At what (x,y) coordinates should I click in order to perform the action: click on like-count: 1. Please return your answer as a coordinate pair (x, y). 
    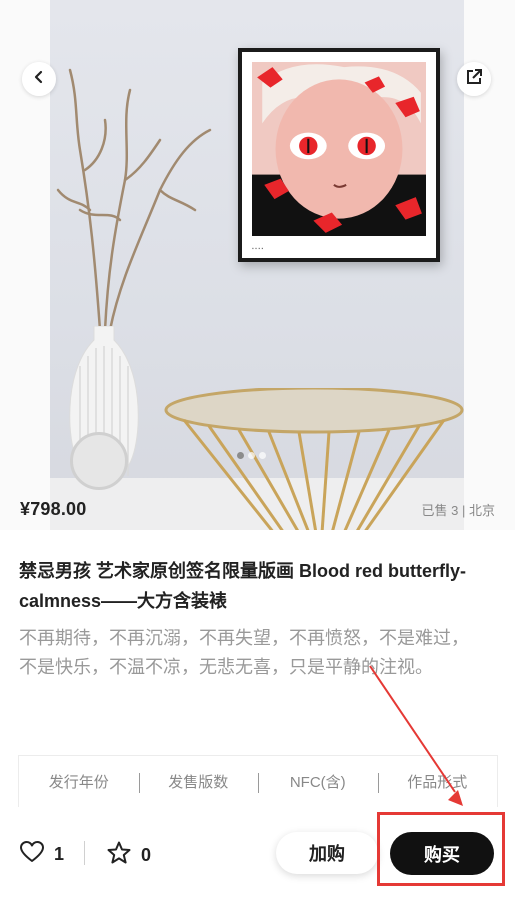
    Looking at the image, I should click on (59, 854).